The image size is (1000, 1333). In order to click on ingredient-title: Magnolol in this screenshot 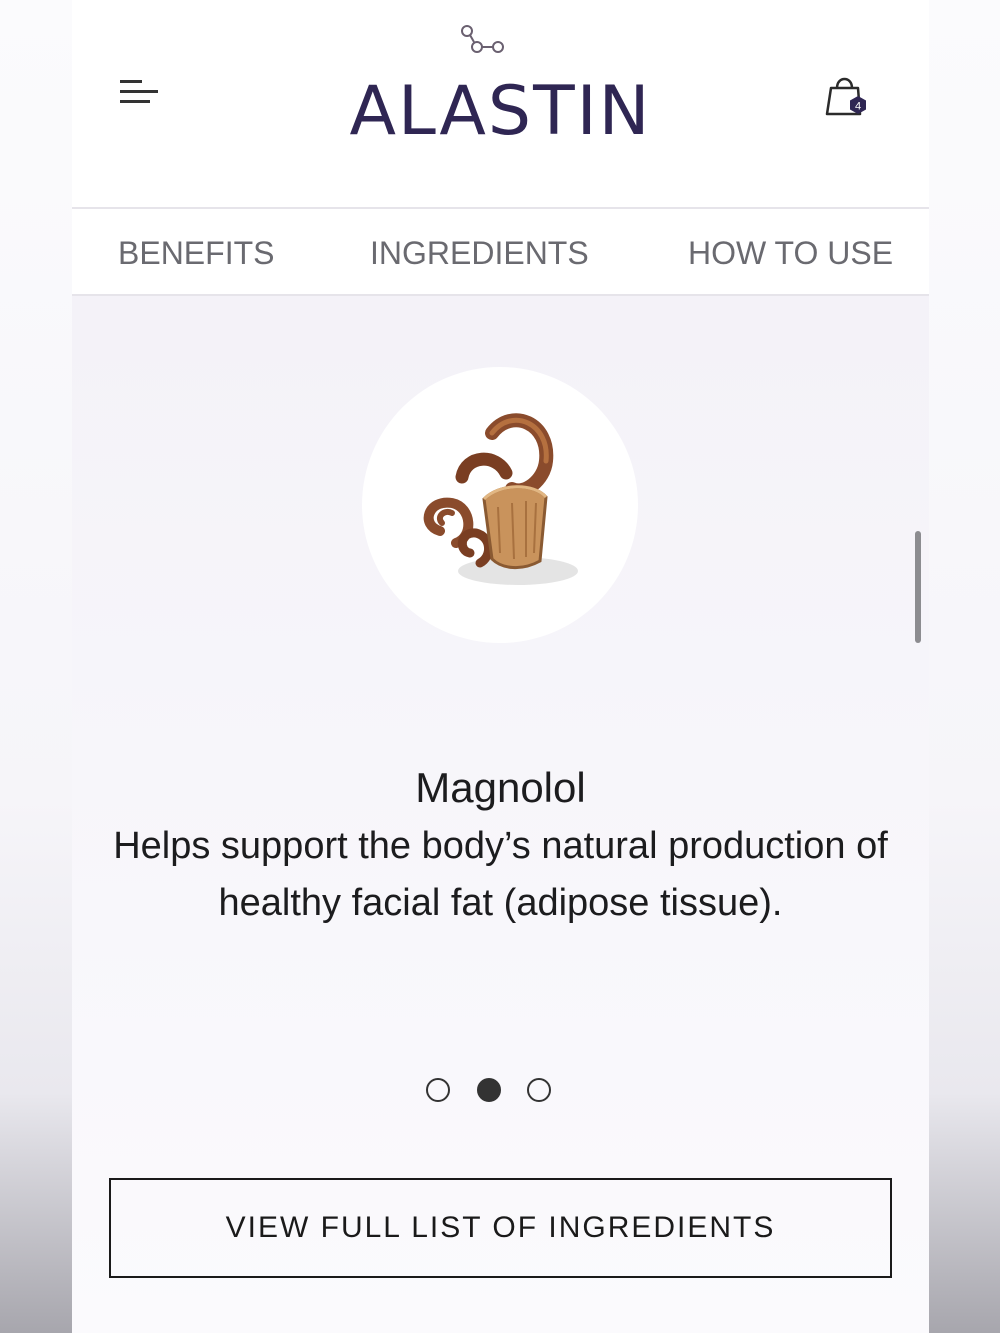, I will do `click(500, 787)`.